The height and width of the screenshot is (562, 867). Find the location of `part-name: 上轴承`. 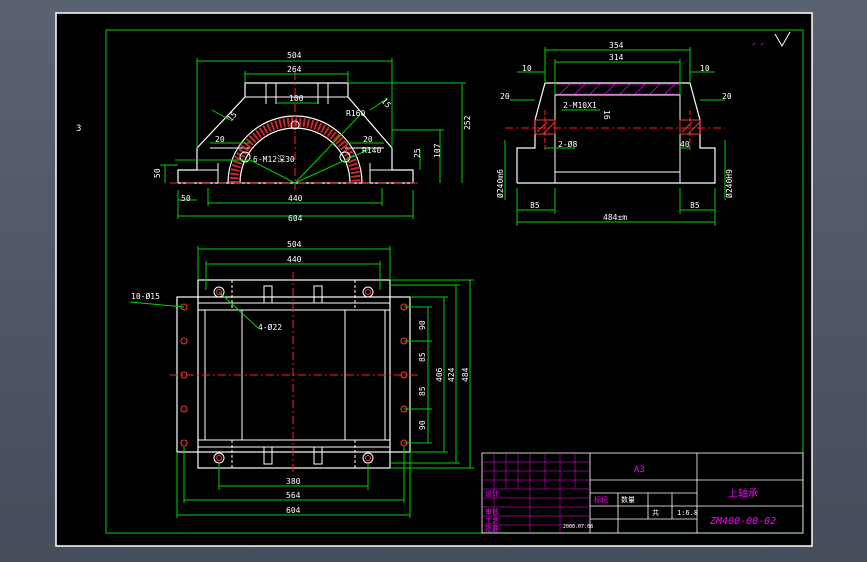

part-name: 上轴承 is located at coordinates (743, 493).